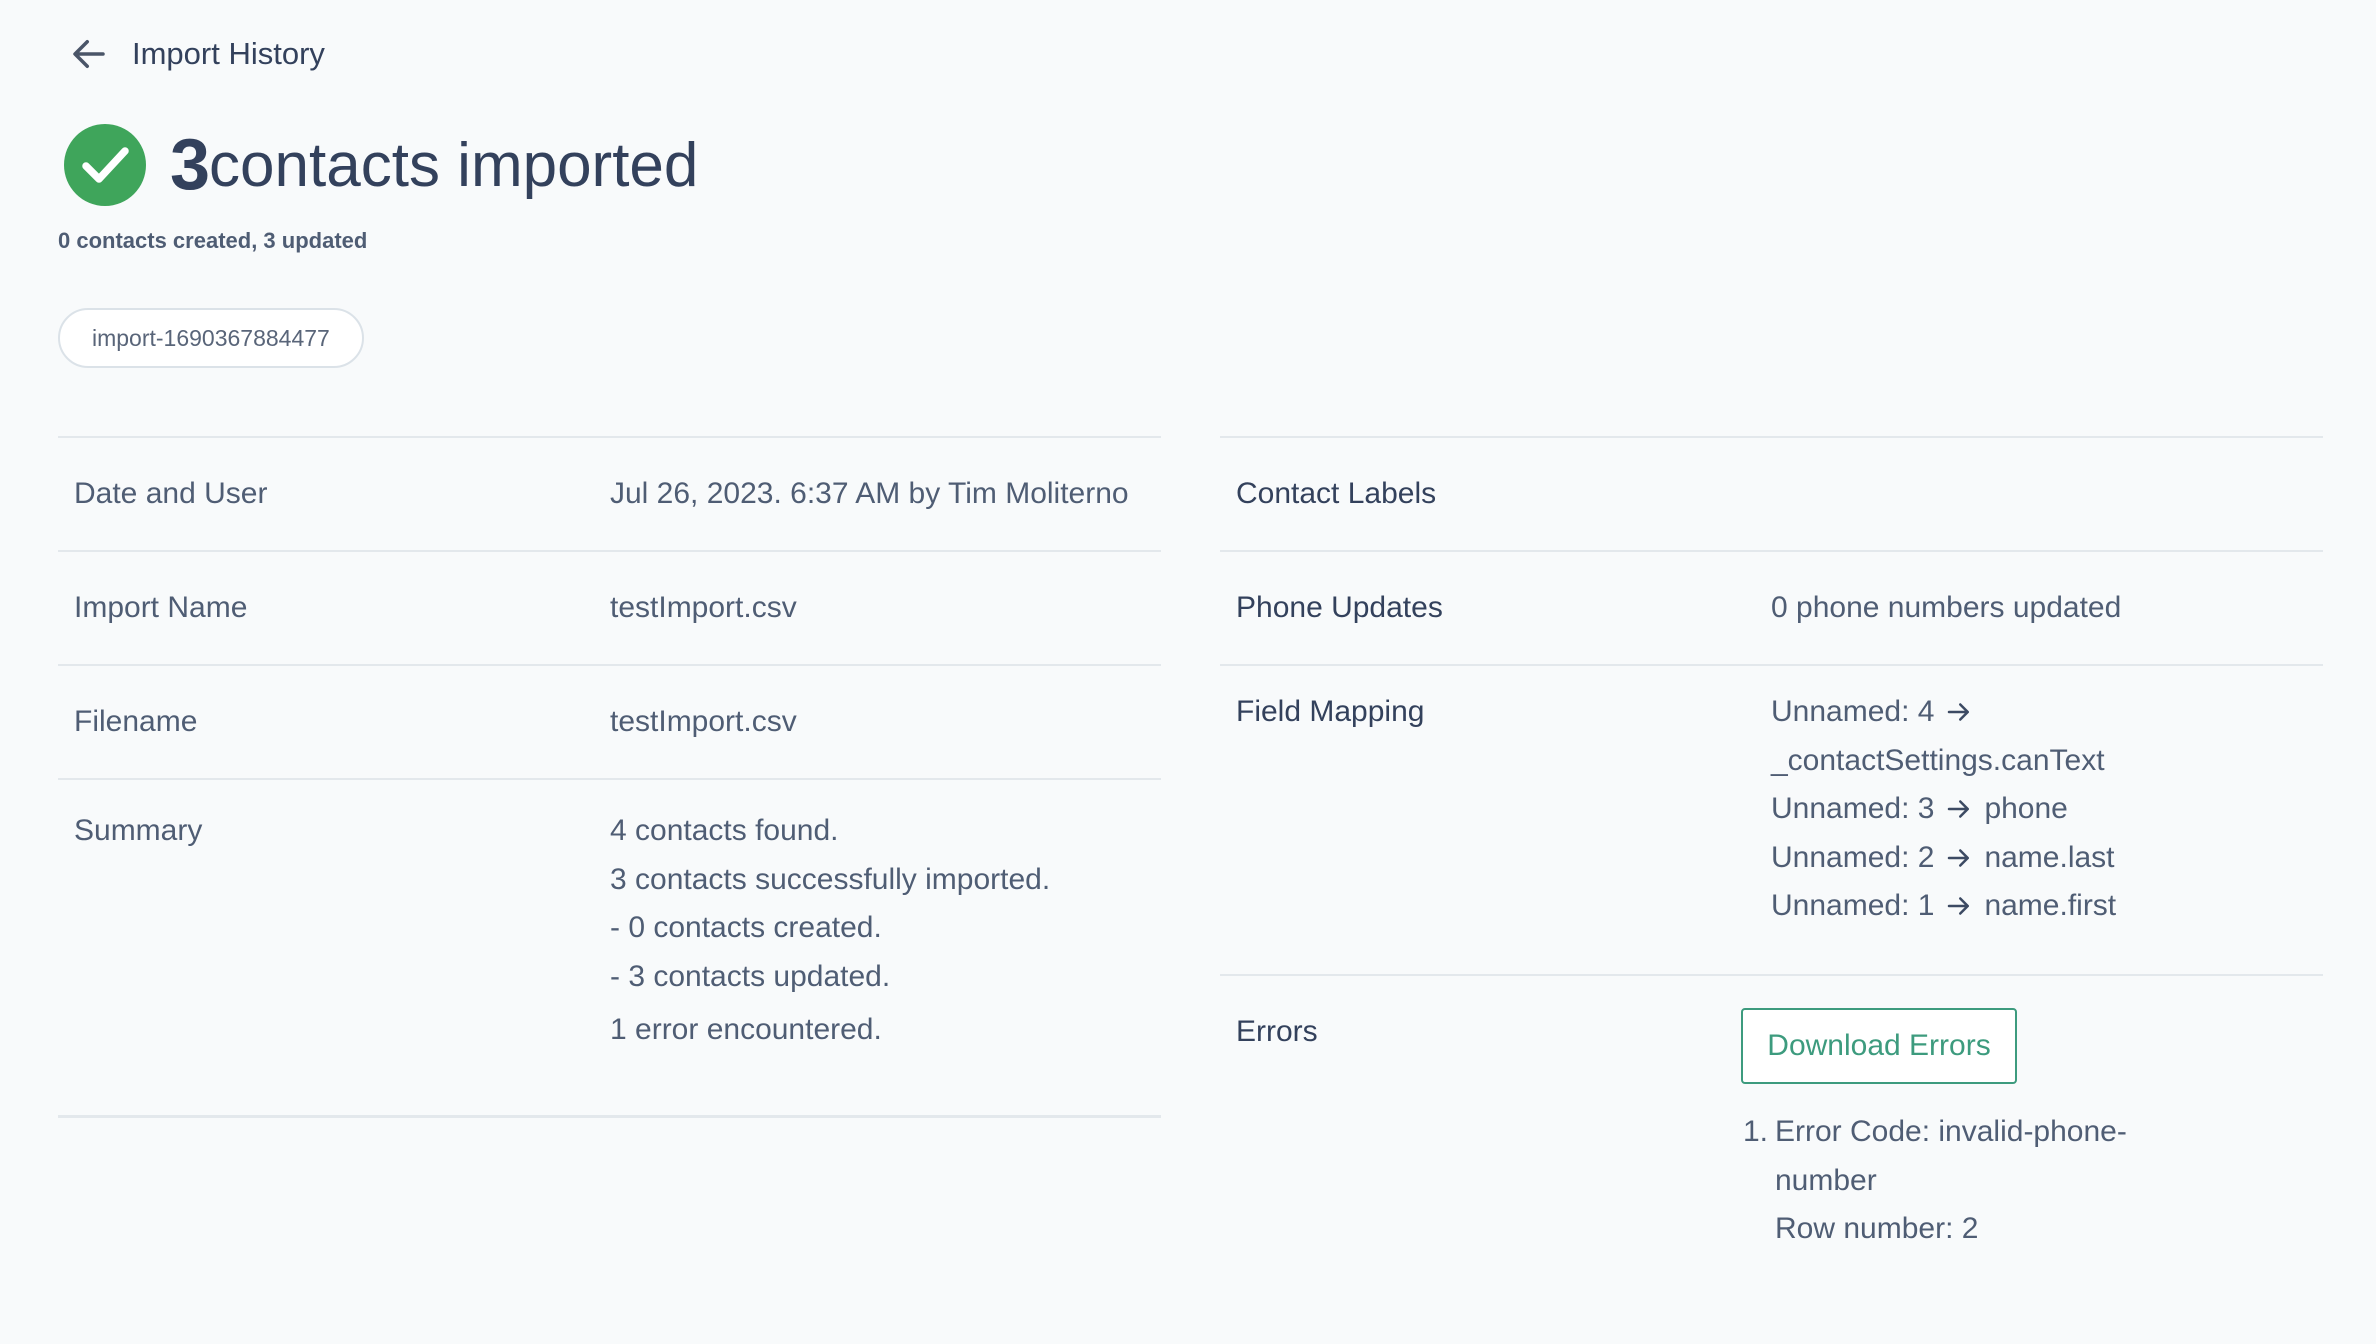  What do you see at coordinates (190, 165) in the screenshot?
I see `imported-count: 3` at bounding box center [190, 165].